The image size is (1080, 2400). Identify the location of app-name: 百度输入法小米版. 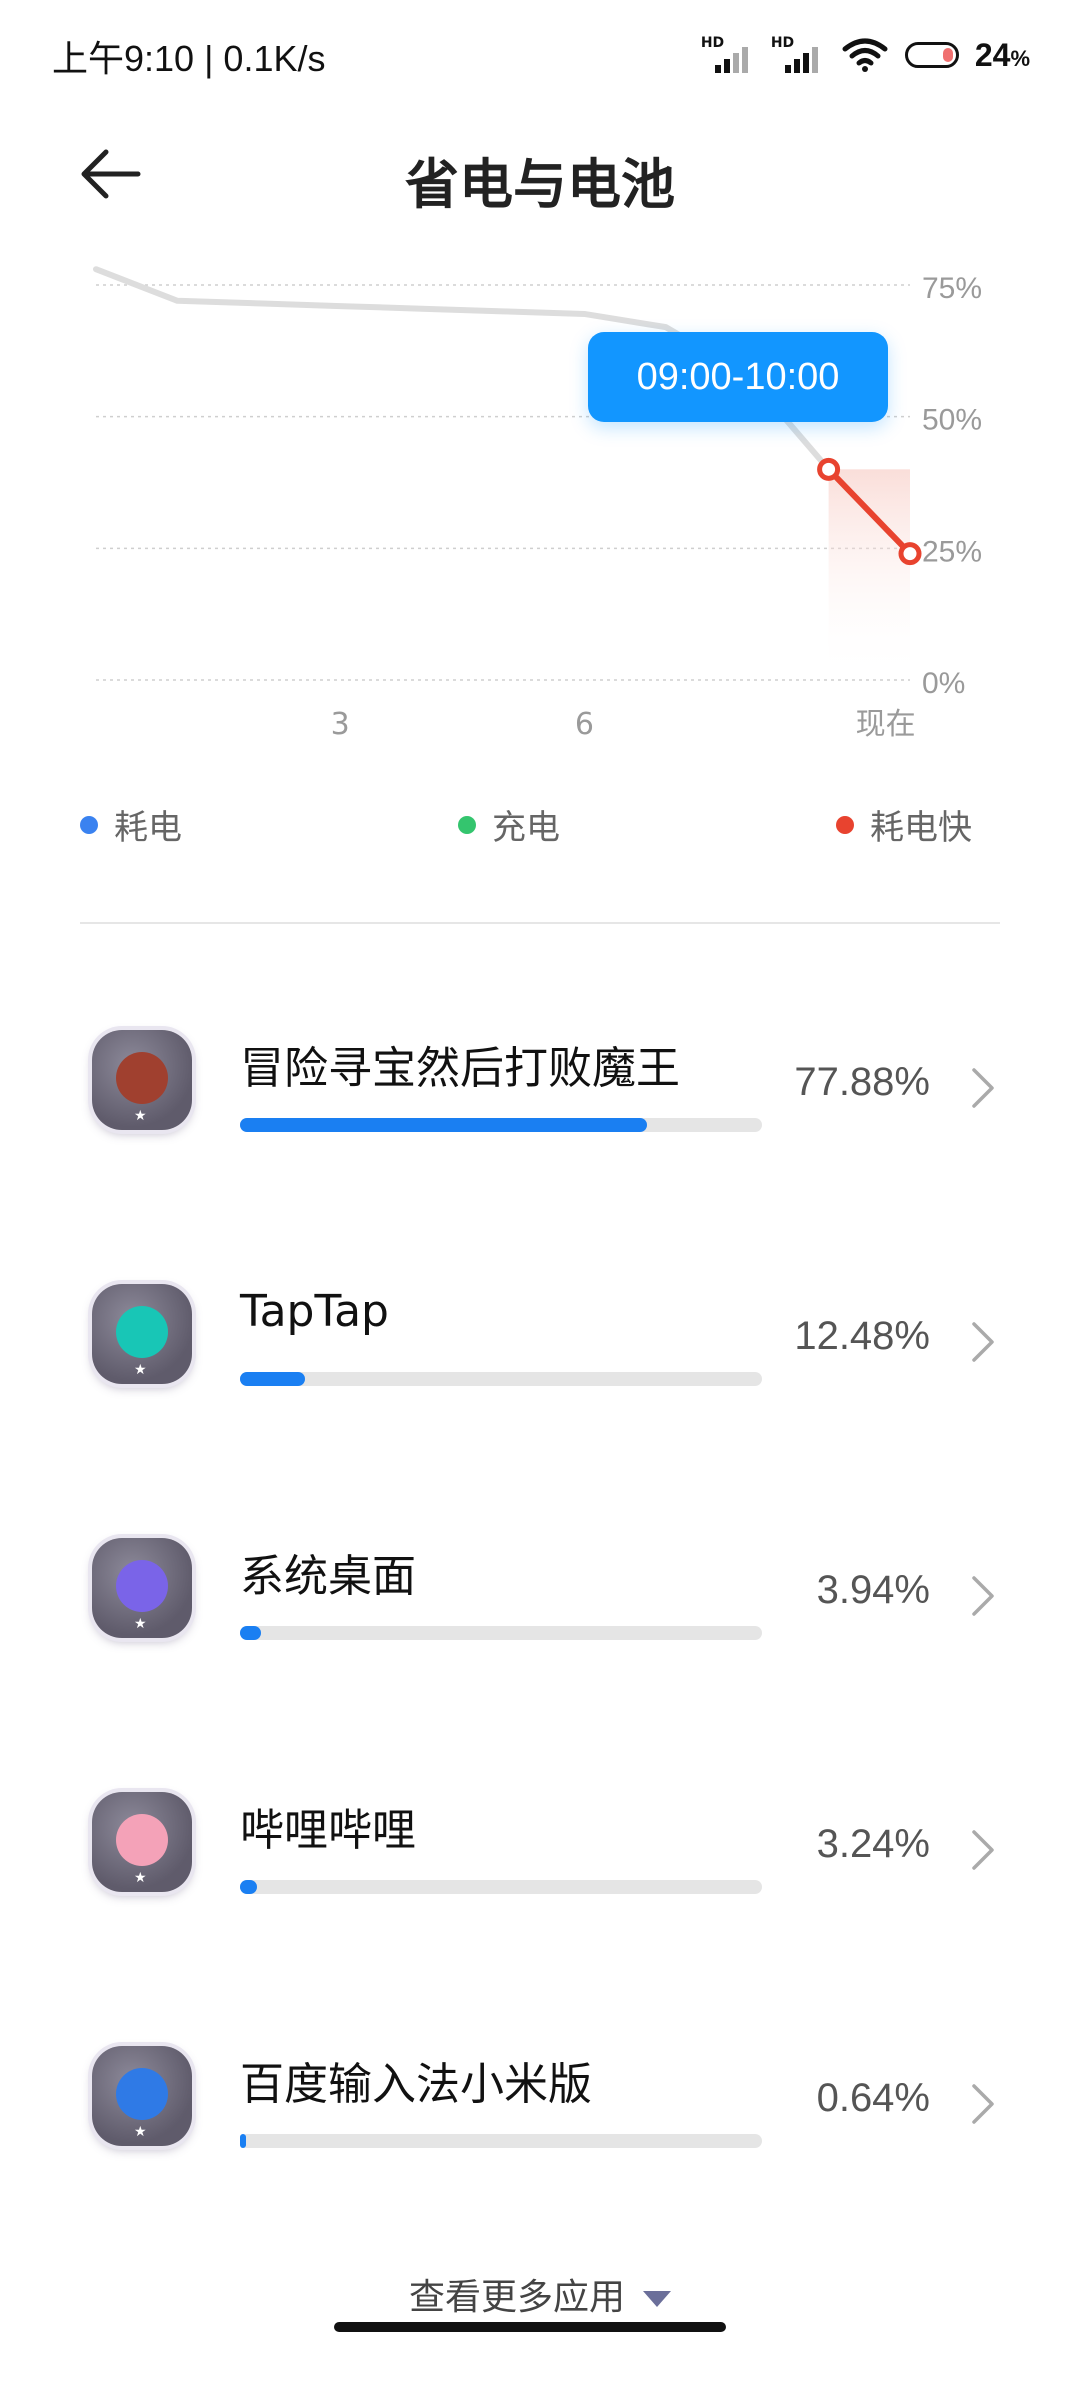
(416, 2084).